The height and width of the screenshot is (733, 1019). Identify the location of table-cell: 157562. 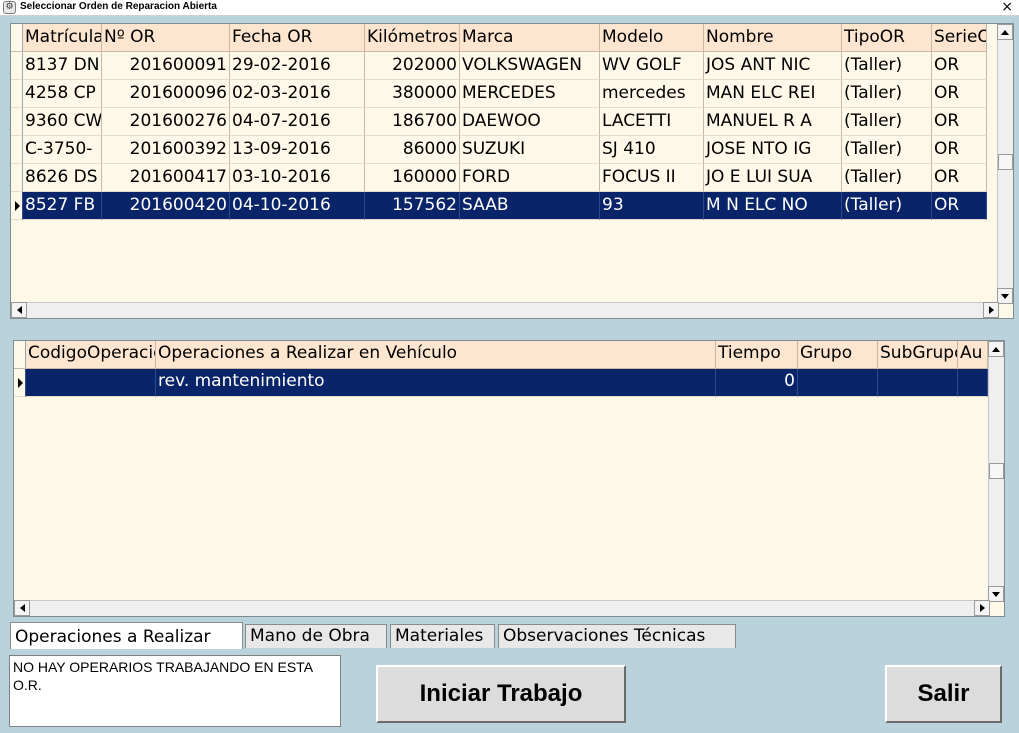
(412, 206).